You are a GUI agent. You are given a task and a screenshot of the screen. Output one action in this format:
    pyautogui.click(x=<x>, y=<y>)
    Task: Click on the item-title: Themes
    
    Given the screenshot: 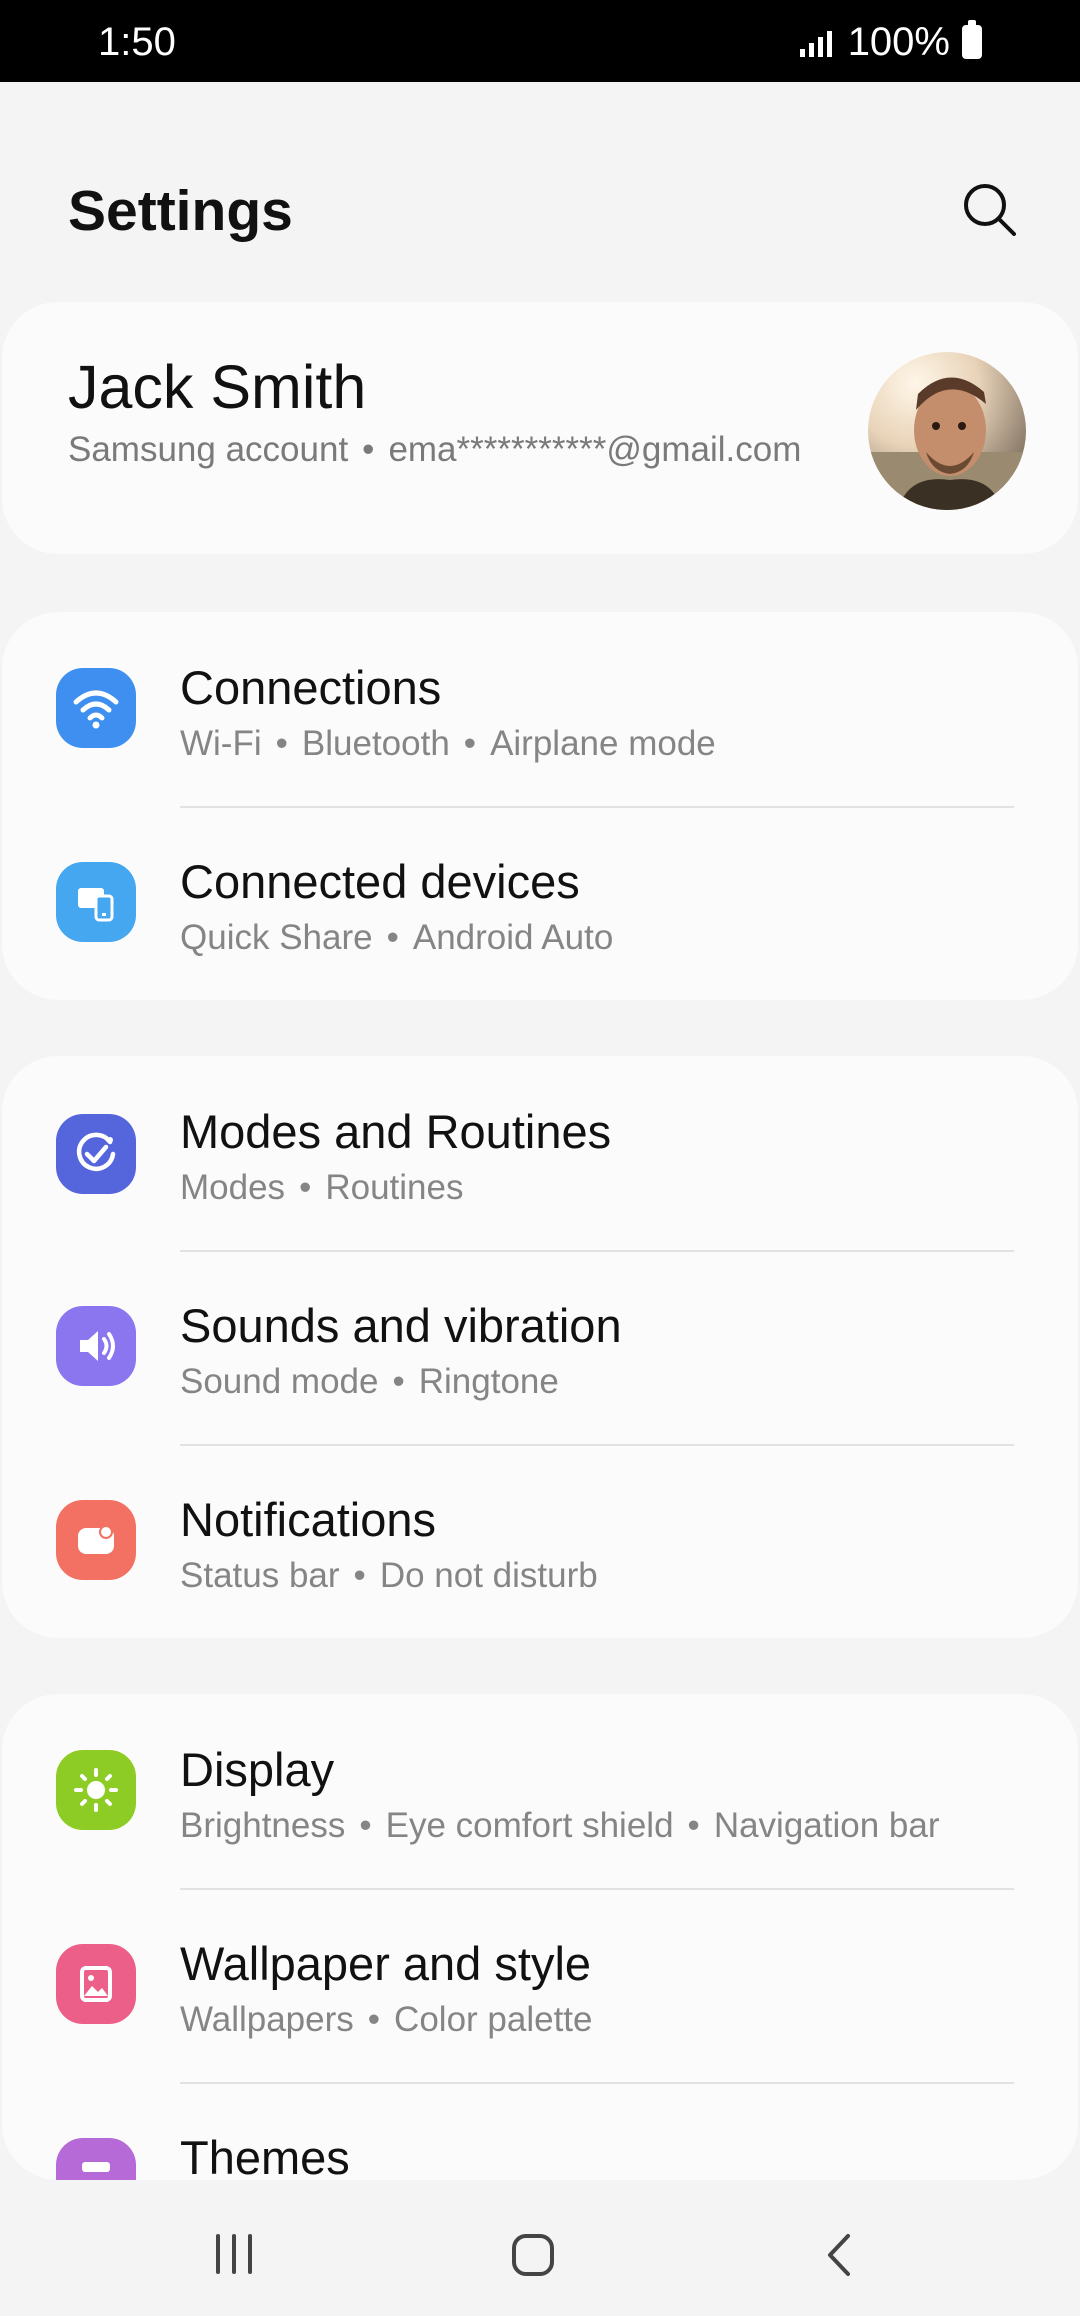 What is the action you would take?
    pyautogui.click(x=265, y=2155)
    